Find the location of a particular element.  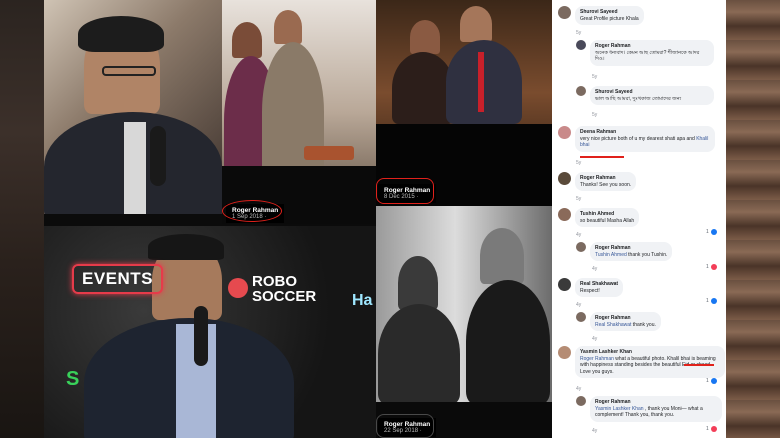

red-tie is located at coordinates (481, 82).